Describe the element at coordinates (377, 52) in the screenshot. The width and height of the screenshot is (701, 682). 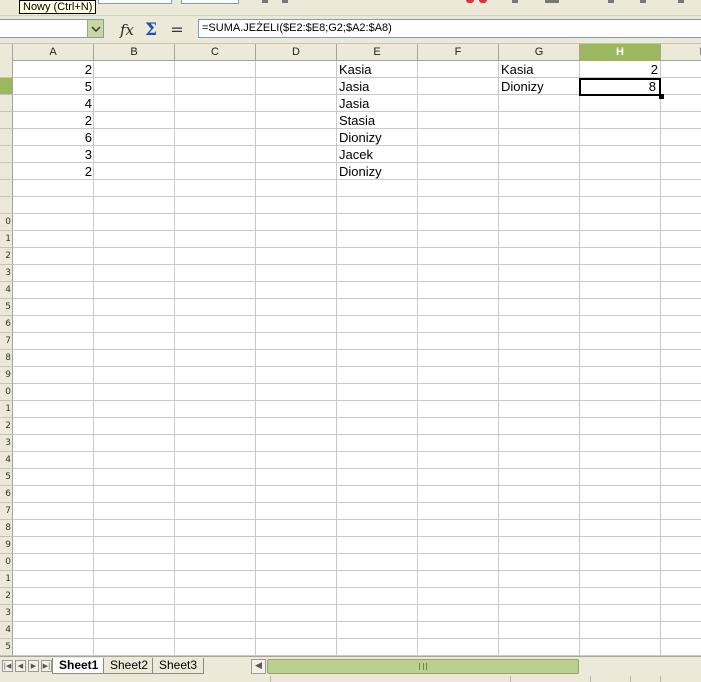
I see `column-header-e: E` at that location.